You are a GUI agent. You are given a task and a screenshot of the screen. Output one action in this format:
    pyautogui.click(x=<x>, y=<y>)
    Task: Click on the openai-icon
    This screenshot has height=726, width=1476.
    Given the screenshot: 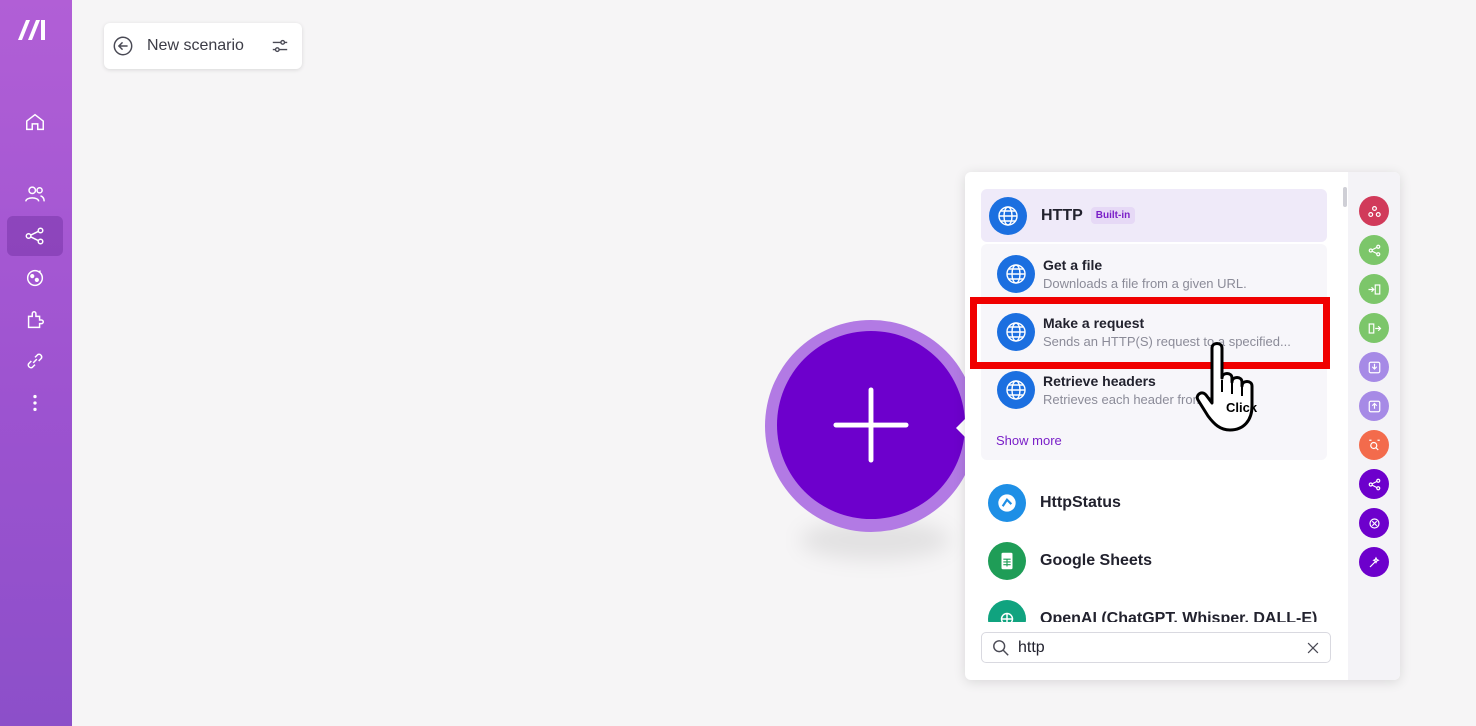 What is the action you would take?
    pyautogui.click(x=1007, y=611)
    